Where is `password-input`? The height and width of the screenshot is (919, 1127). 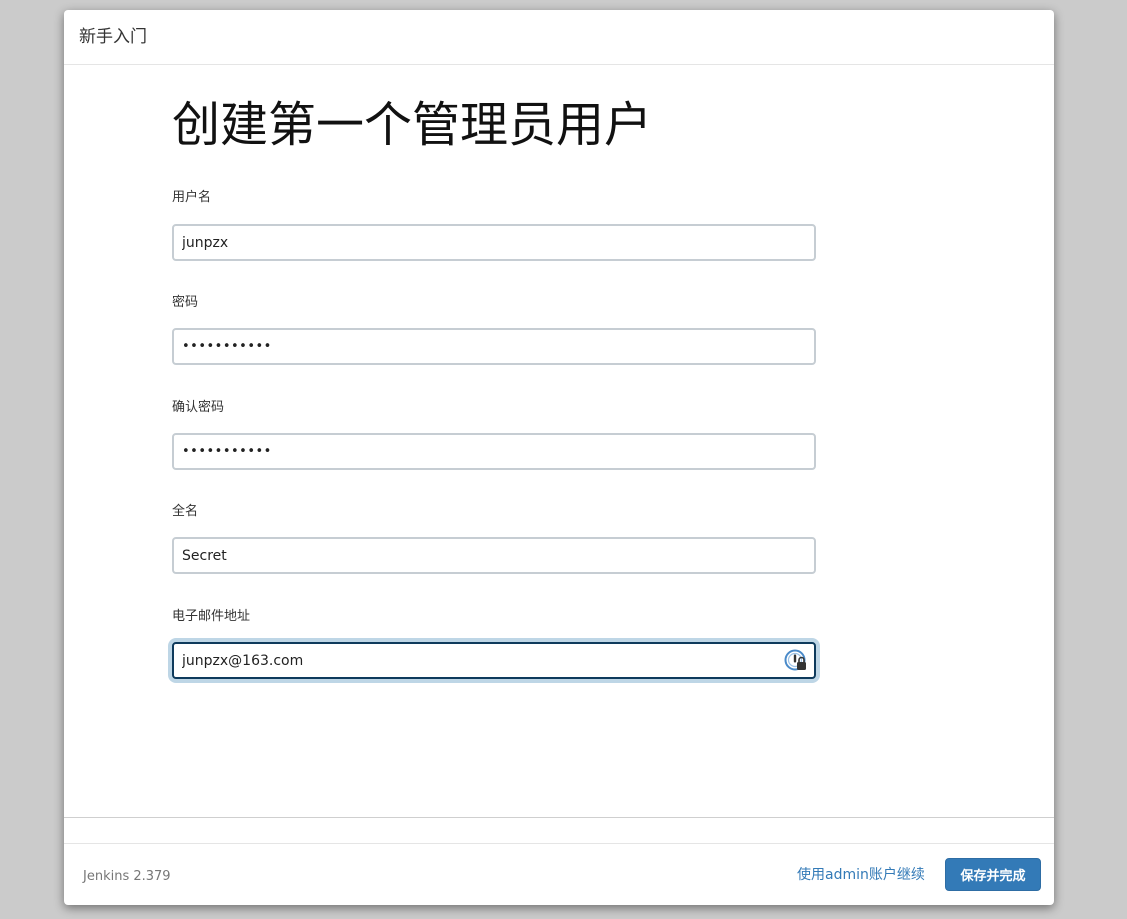 password-input is located at coordinates (494, 346).